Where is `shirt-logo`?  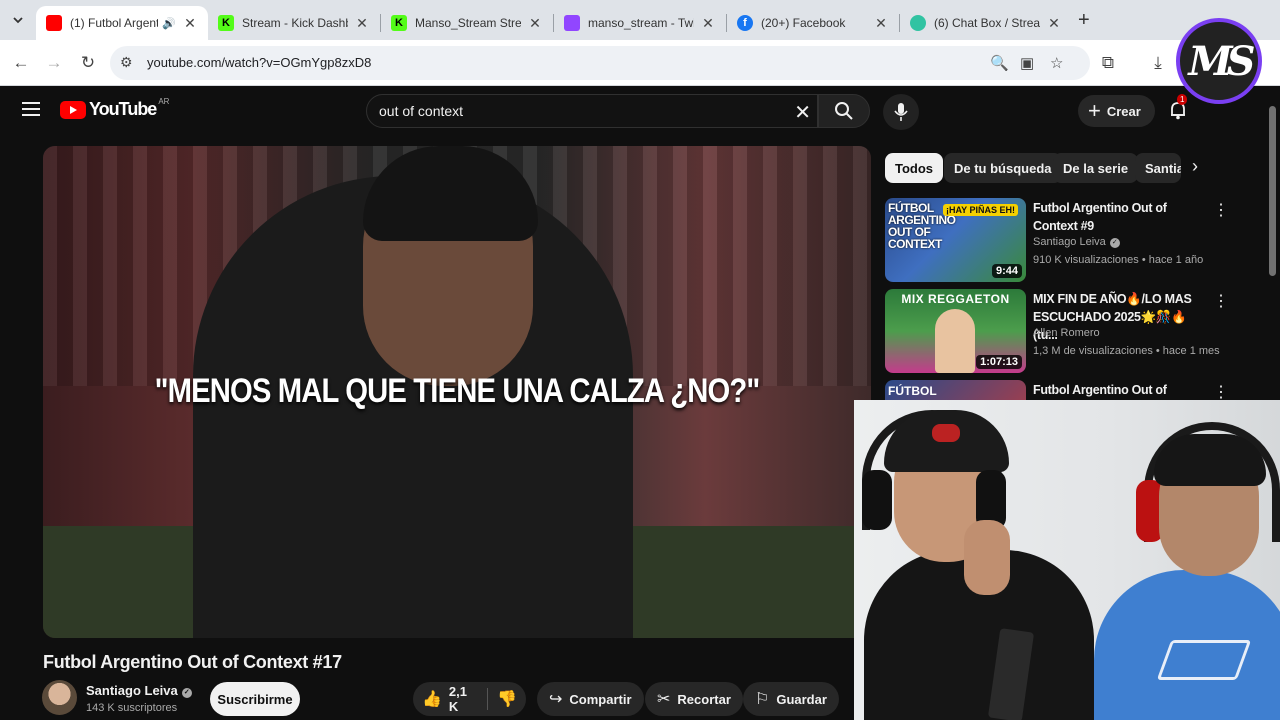 shirt-logo is located at coordinates (1204, 660).